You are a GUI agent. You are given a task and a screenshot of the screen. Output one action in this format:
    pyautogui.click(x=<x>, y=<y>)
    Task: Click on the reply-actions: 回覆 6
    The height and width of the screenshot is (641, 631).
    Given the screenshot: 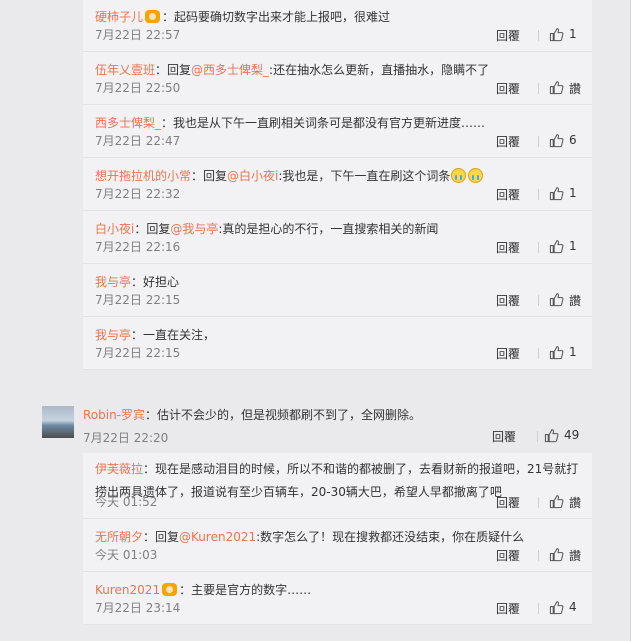 What is the action you would take?
    pyautogui.click(x=532, y=141)
    